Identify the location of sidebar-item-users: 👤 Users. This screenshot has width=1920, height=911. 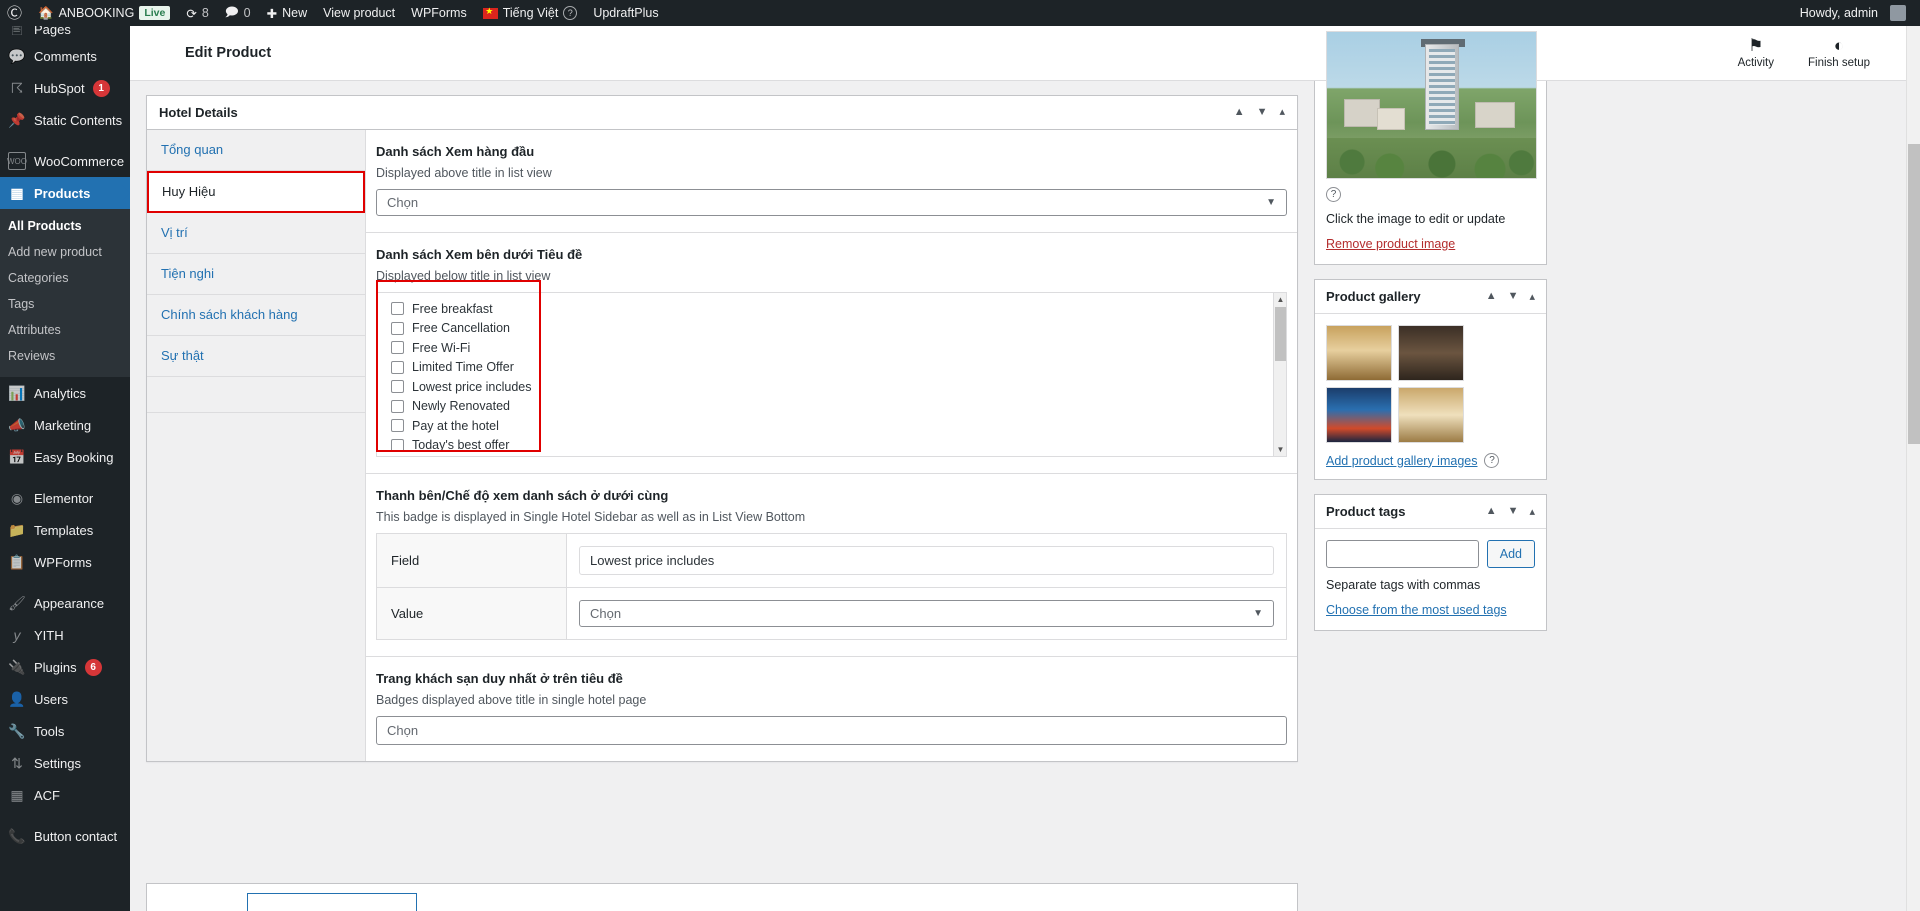
(65, 699).